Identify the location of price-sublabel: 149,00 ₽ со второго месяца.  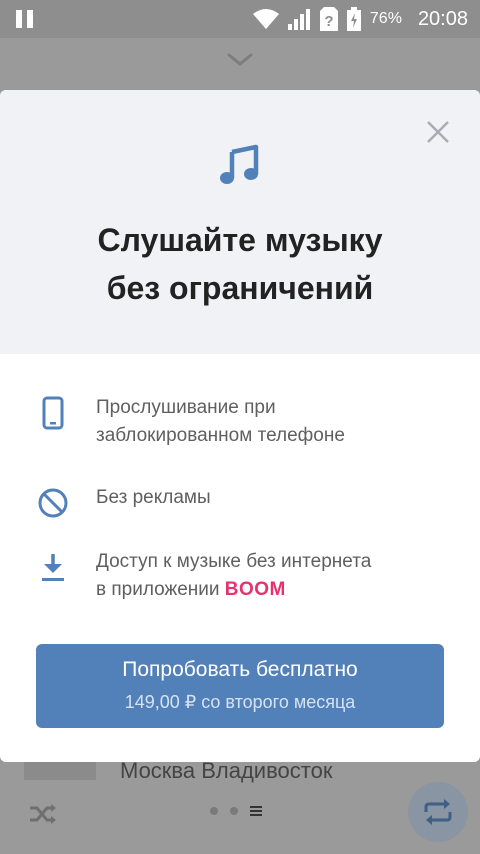
(240, 702).